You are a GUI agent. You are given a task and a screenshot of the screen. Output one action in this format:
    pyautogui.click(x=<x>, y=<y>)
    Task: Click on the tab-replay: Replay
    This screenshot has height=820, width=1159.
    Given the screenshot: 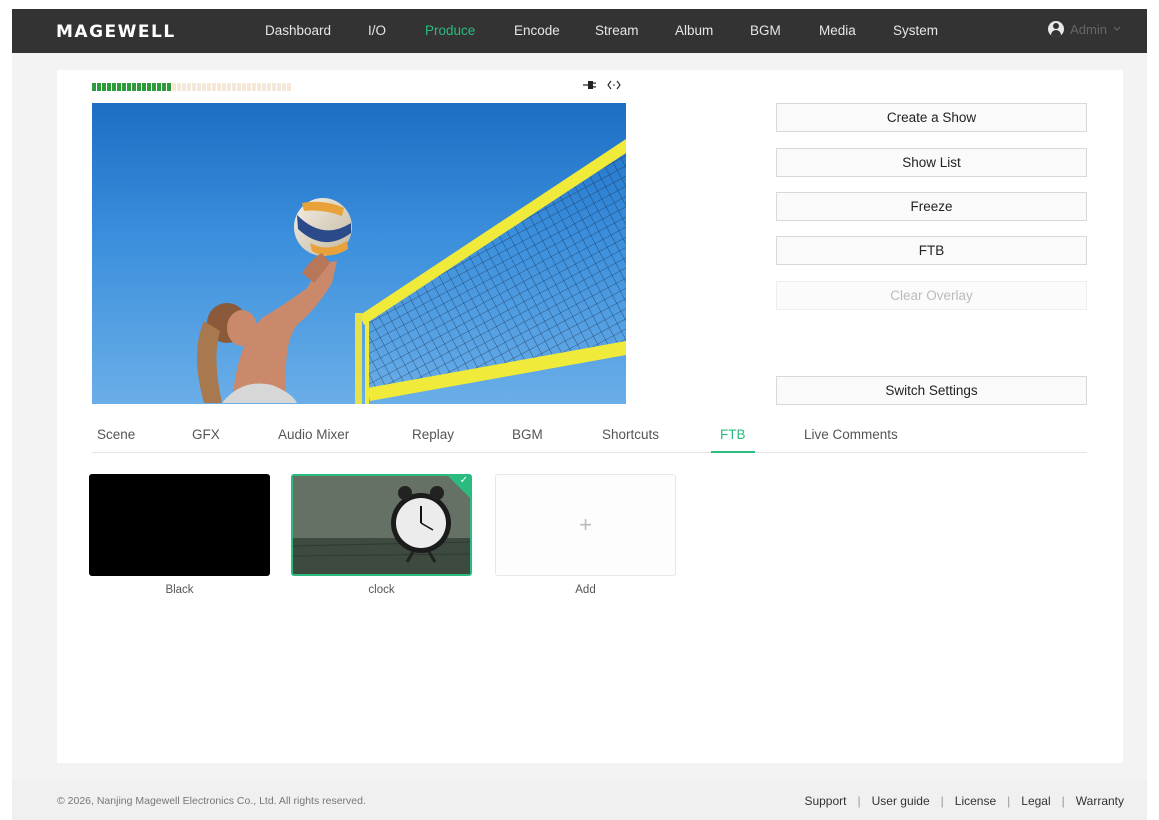 What is the action you would take?
    pyautogui.click(x=433, y=434)
    